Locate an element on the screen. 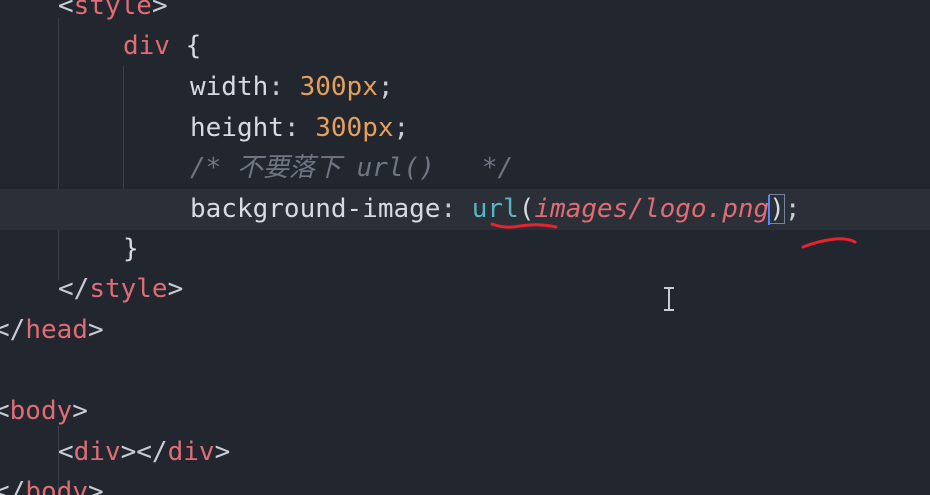 Image resolution: width=930 pixels, height=495 pixels. code-token: url is located at coordinates (495, 209).